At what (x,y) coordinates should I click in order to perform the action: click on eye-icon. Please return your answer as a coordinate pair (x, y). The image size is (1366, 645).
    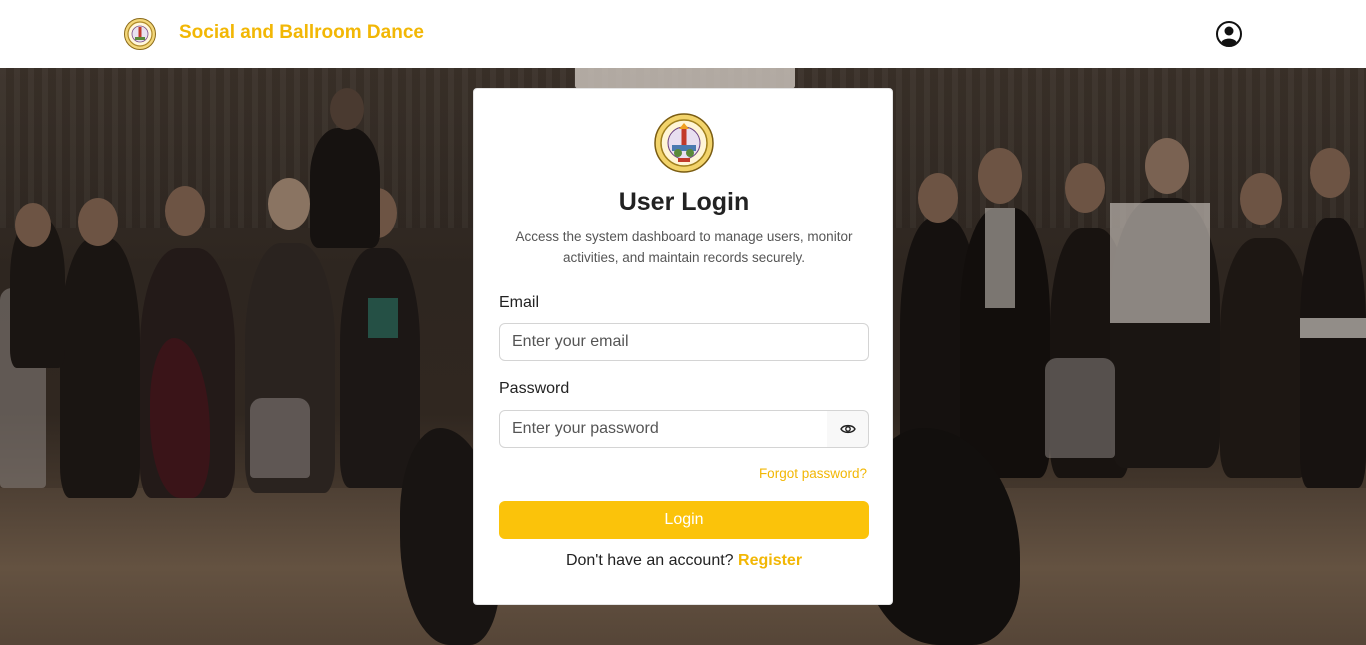
    Looking at the image, I should click on (847, 429).